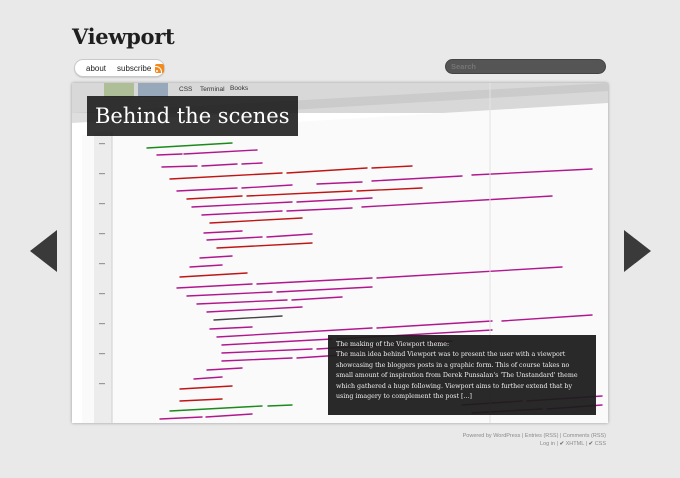 The width and height of the screenshot is (680, 478). What do you see at coordinates (600, 444) in the screenshot?
I see `footer-css: CSS` at bounding box center [600, 444].